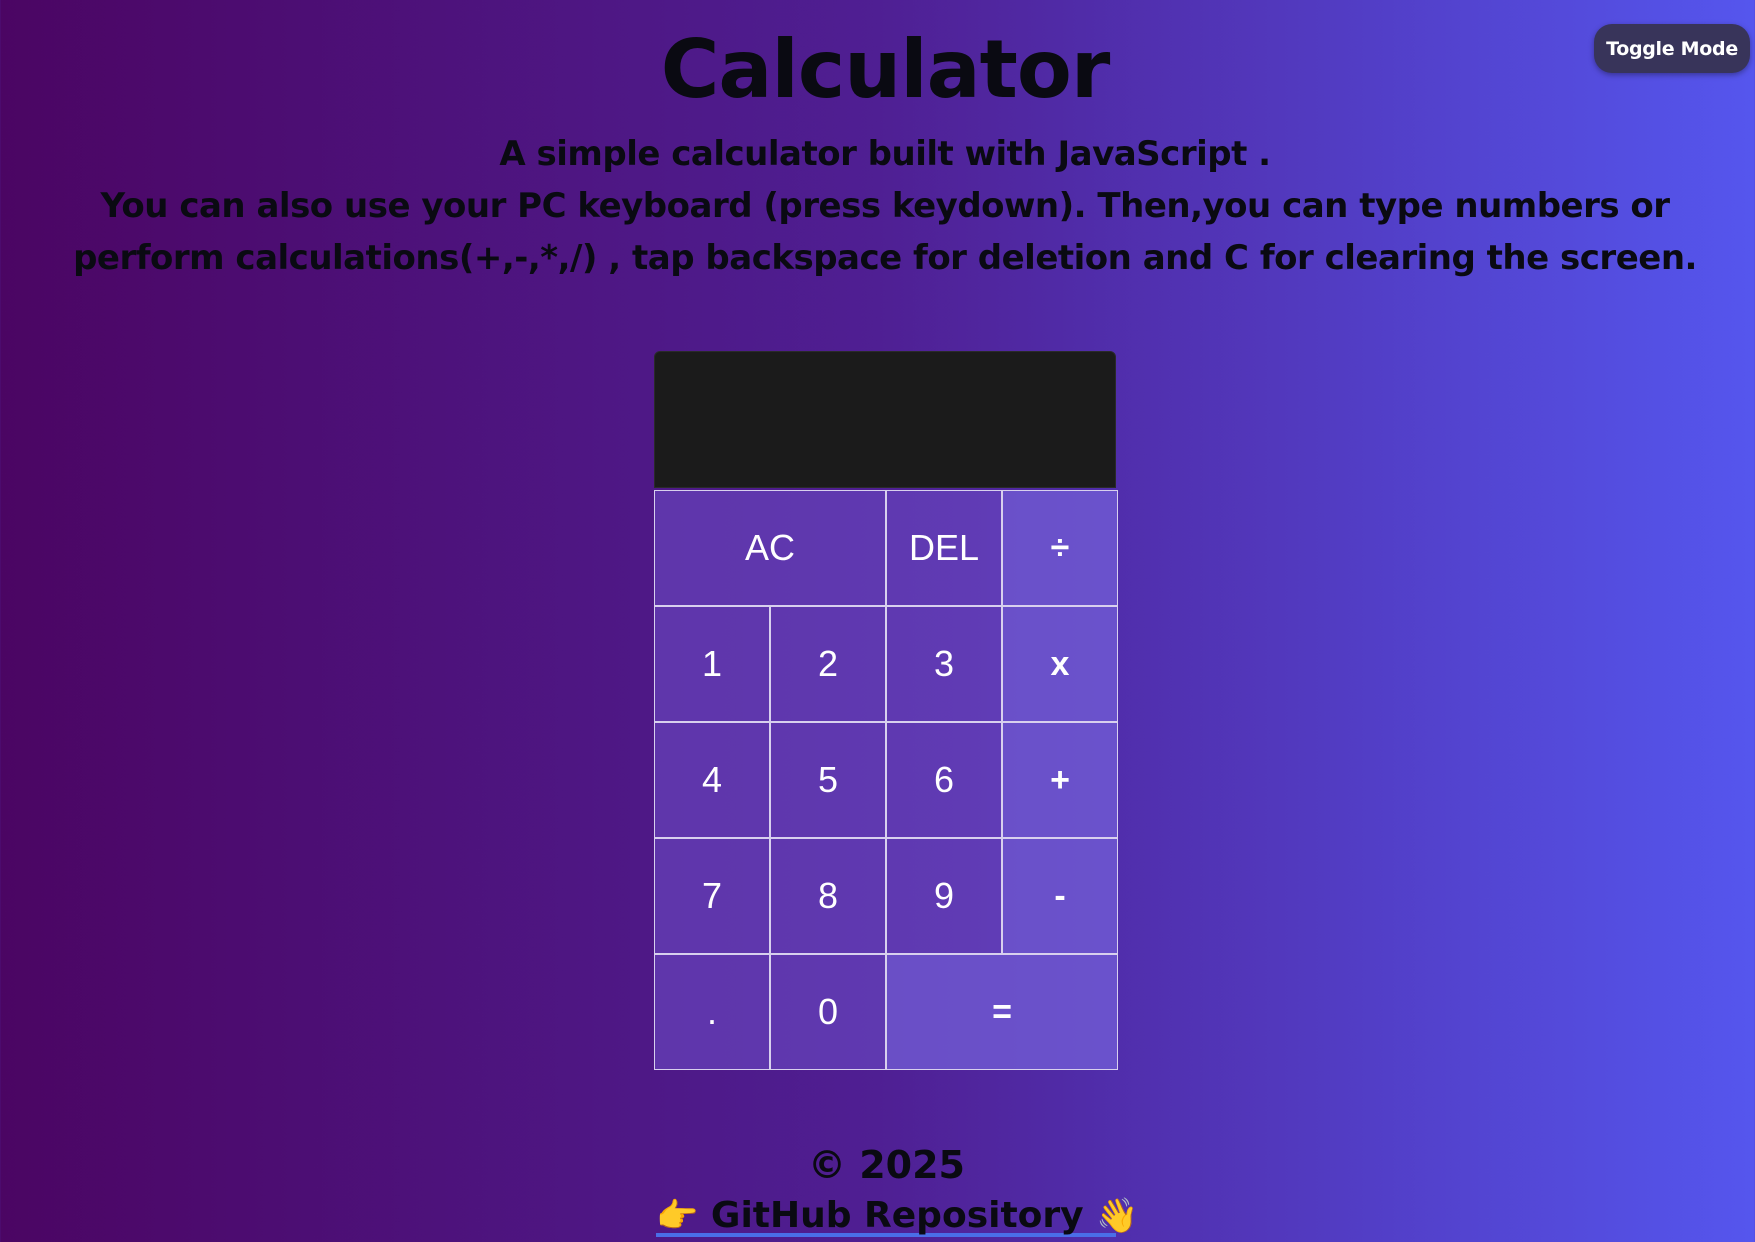  I want to click on digit-0-button: 0, so click(828, 1012).